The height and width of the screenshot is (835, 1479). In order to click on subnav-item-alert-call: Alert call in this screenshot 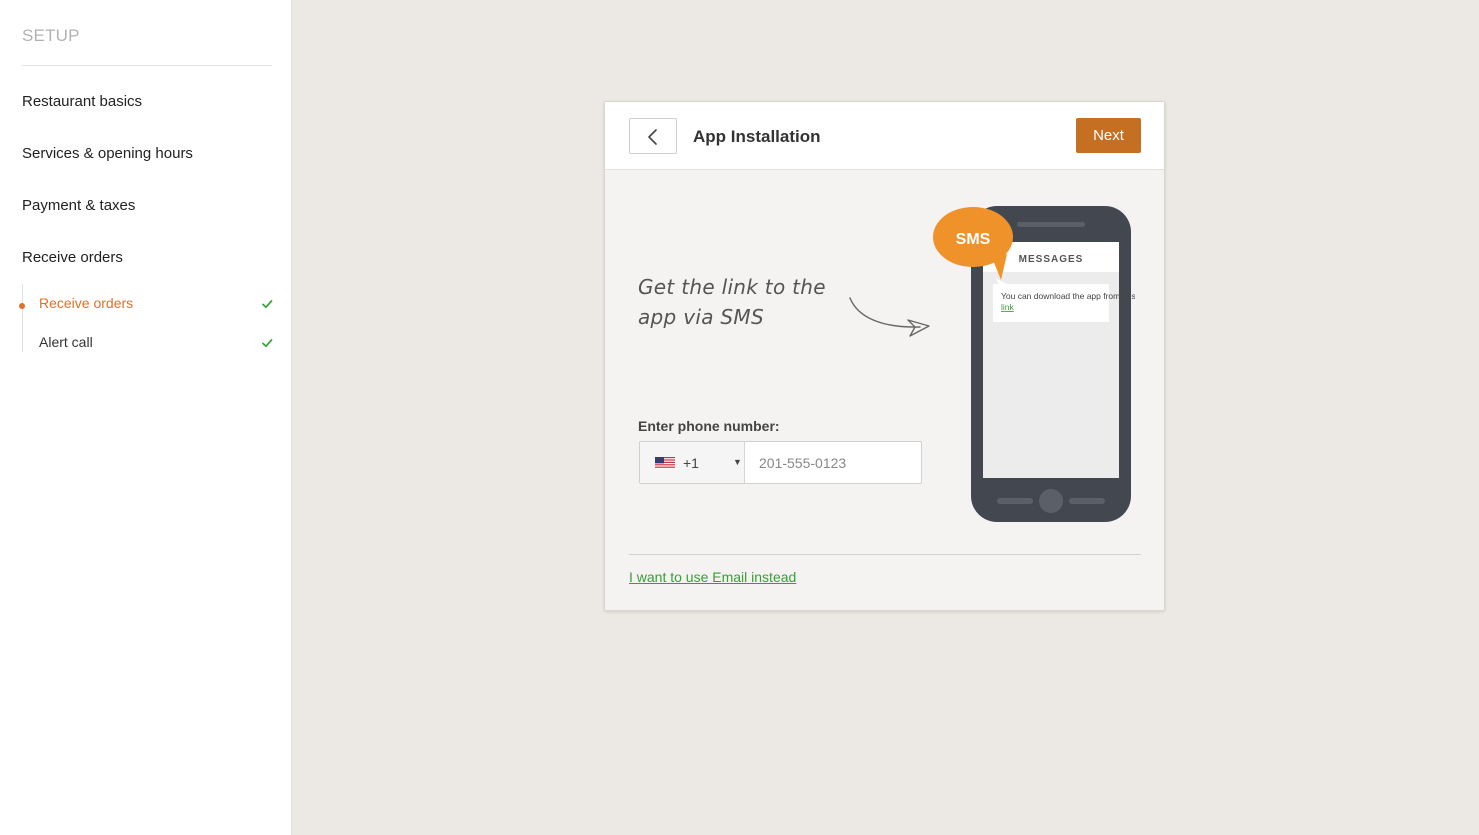, I will do `click(156, 342)`.